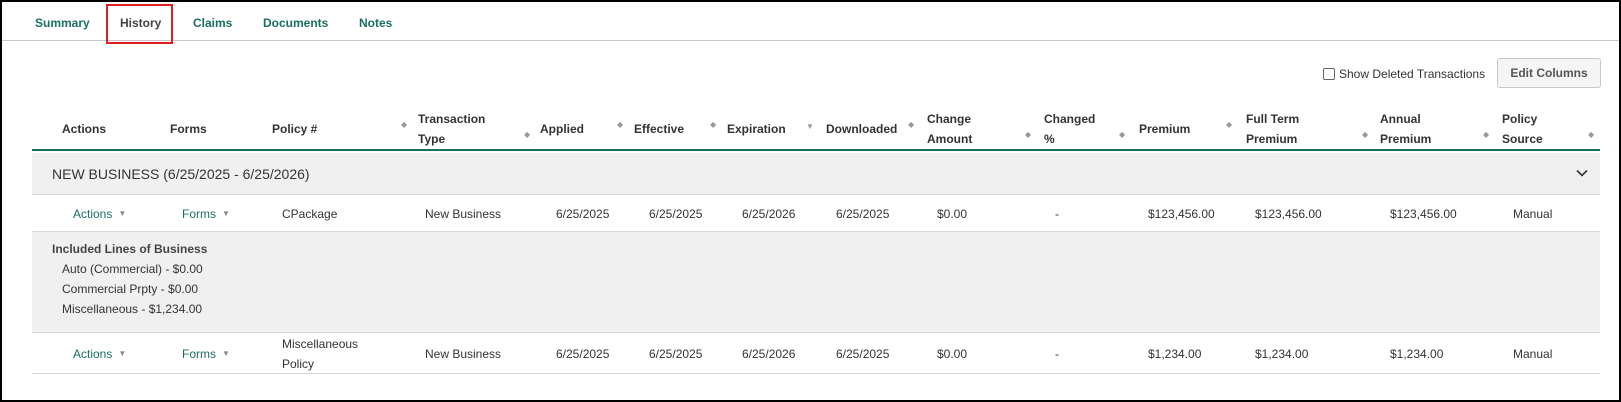 Image resolution: width=1621 pixels, height=402 pixels. I want to click on annual-premium: $123,456.00, so click(1423, 213).